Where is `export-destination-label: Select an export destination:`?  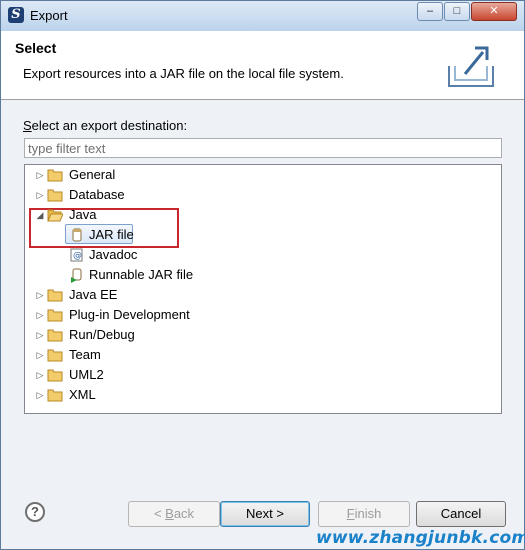 export-destination-label: Select an export destination: is located at coordinates (105, 125).